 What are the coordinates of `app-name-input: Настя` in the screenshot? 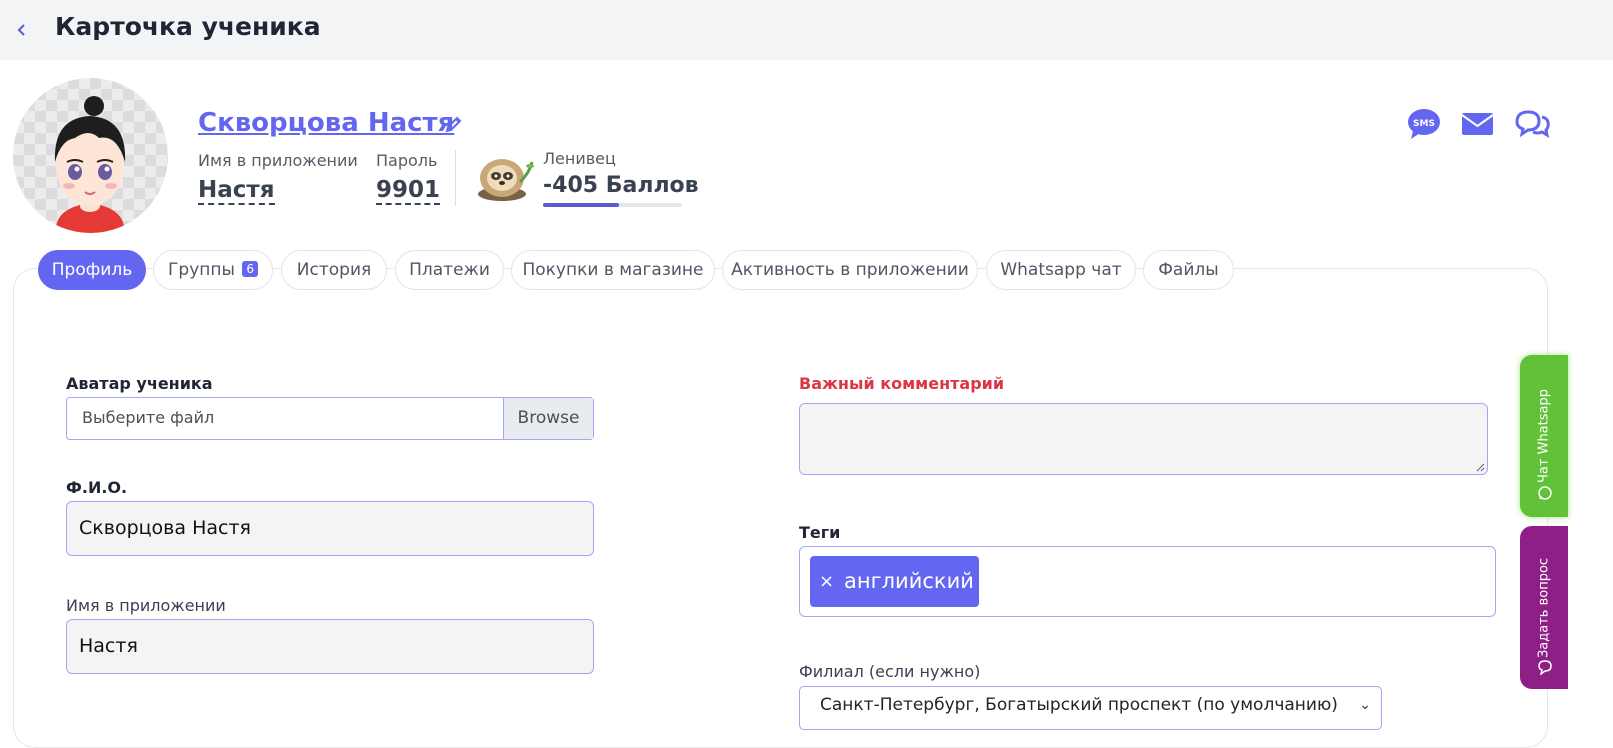 It's located at (330, 646).